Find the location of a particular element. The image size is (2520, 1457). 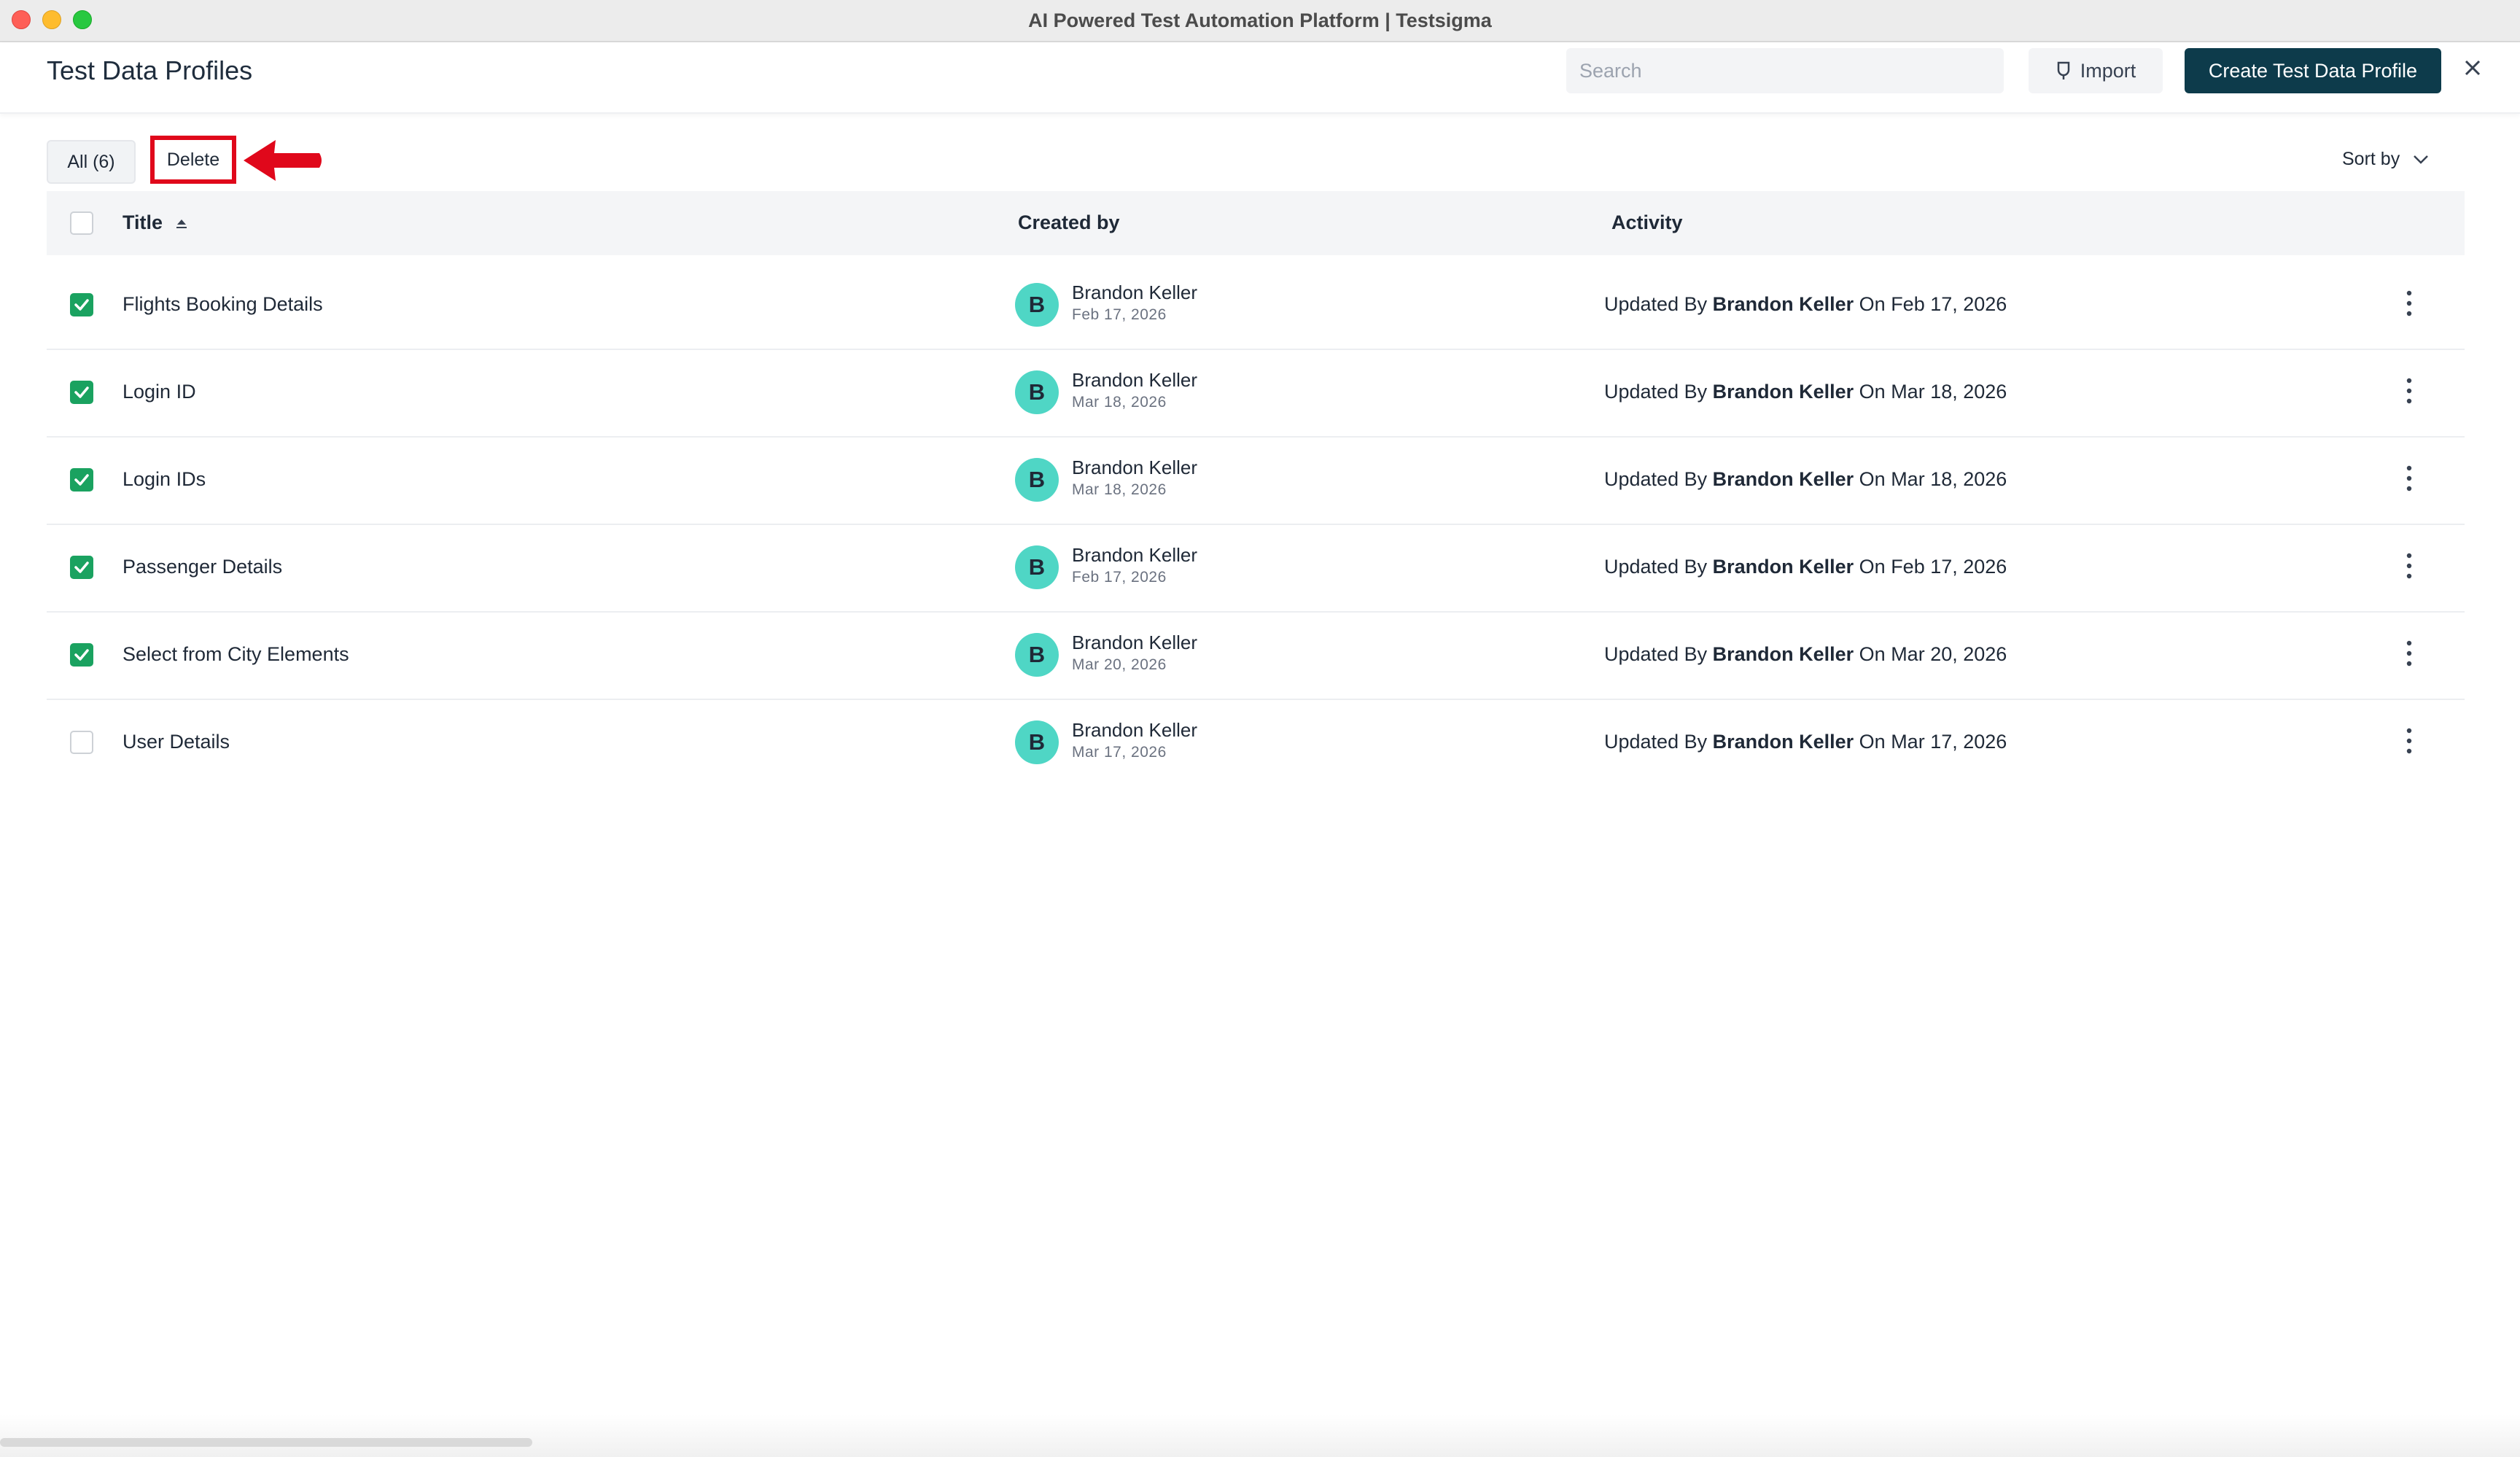

create-test-data-profile-button: Create Test Data Profile is located at coordinates (2313, 71).